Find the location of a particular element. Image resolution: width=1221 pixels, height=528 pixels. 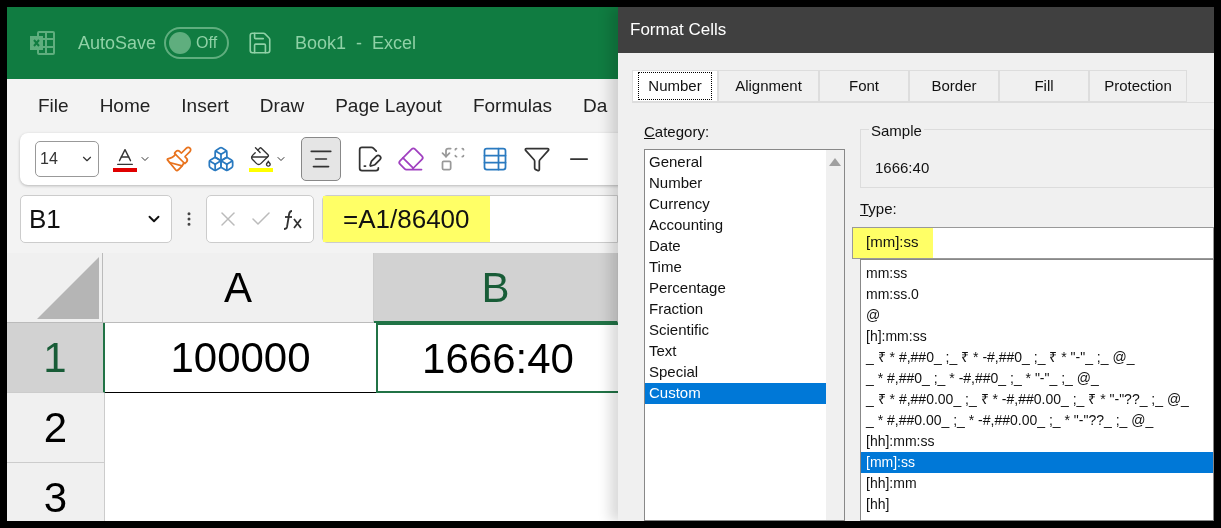

dialog-tab: Protection is located at coordinates (1138, 86).